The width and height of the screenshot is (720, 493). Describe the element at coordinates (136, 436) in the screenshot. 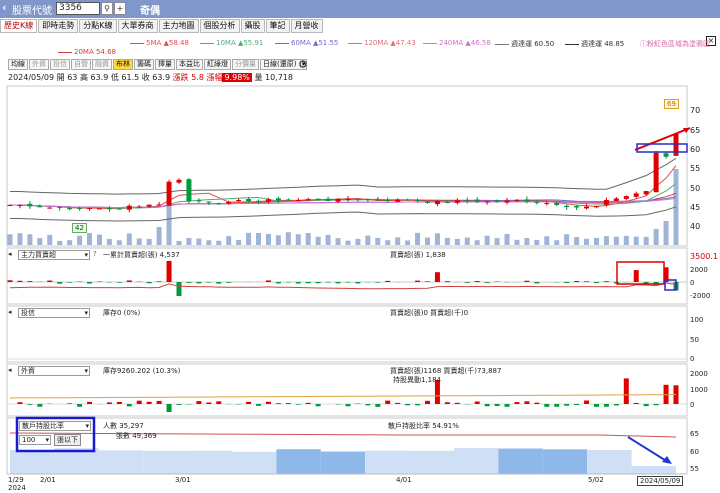

I see `holders-legend-lots: 張數 49,369` at that location.